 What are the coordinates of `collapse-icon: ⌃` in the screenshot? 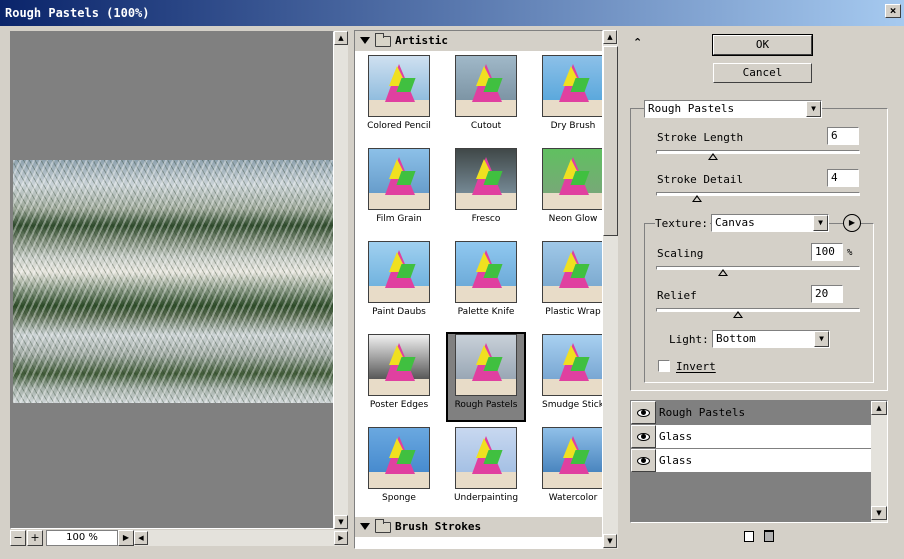 It's located at (637, 42).